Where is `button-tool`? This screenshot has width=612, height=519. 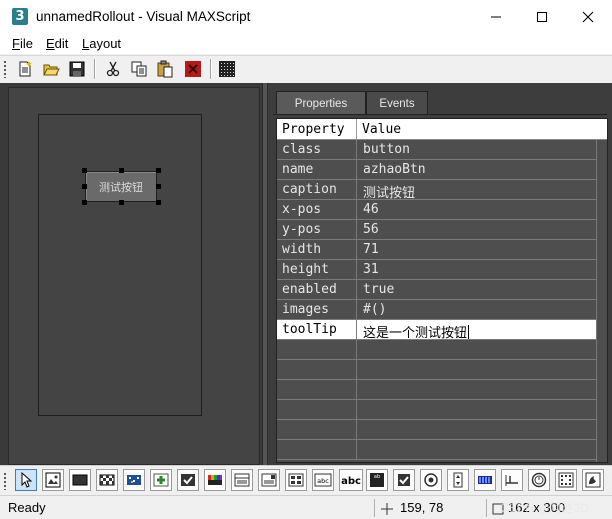
button-tool is located at coordinates (80, 480).